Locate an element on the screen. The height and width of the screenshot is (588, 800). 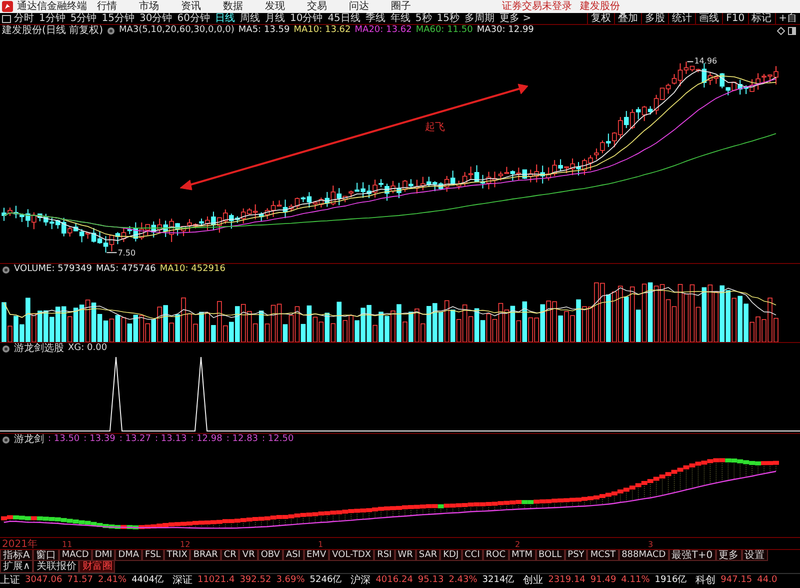
indicator-tab: 设置 is located at coordinates (755, 555).